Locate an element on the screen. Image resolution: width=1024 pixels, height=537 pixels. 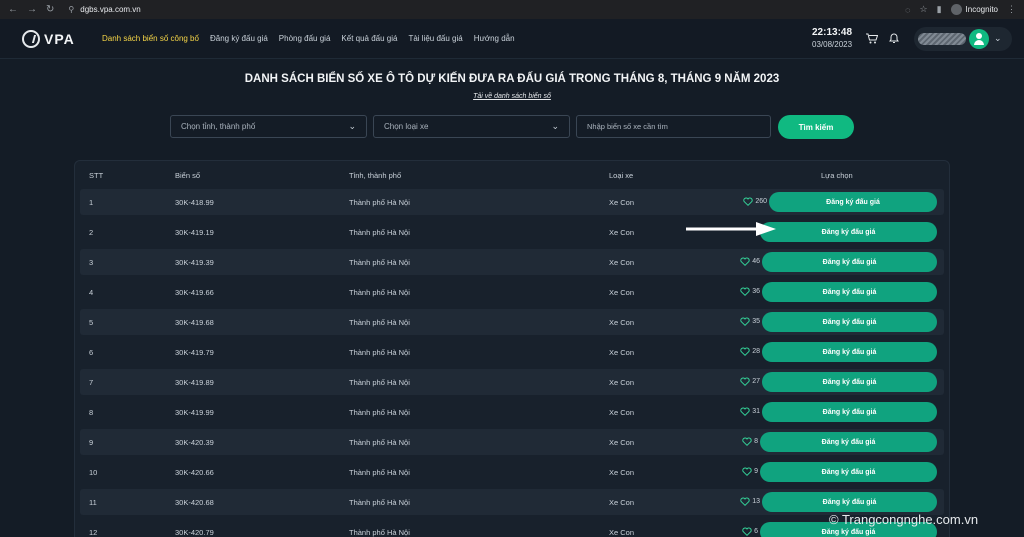
address-bar: dgbs.vpa.com.vn is located at coordinates (110, 9).